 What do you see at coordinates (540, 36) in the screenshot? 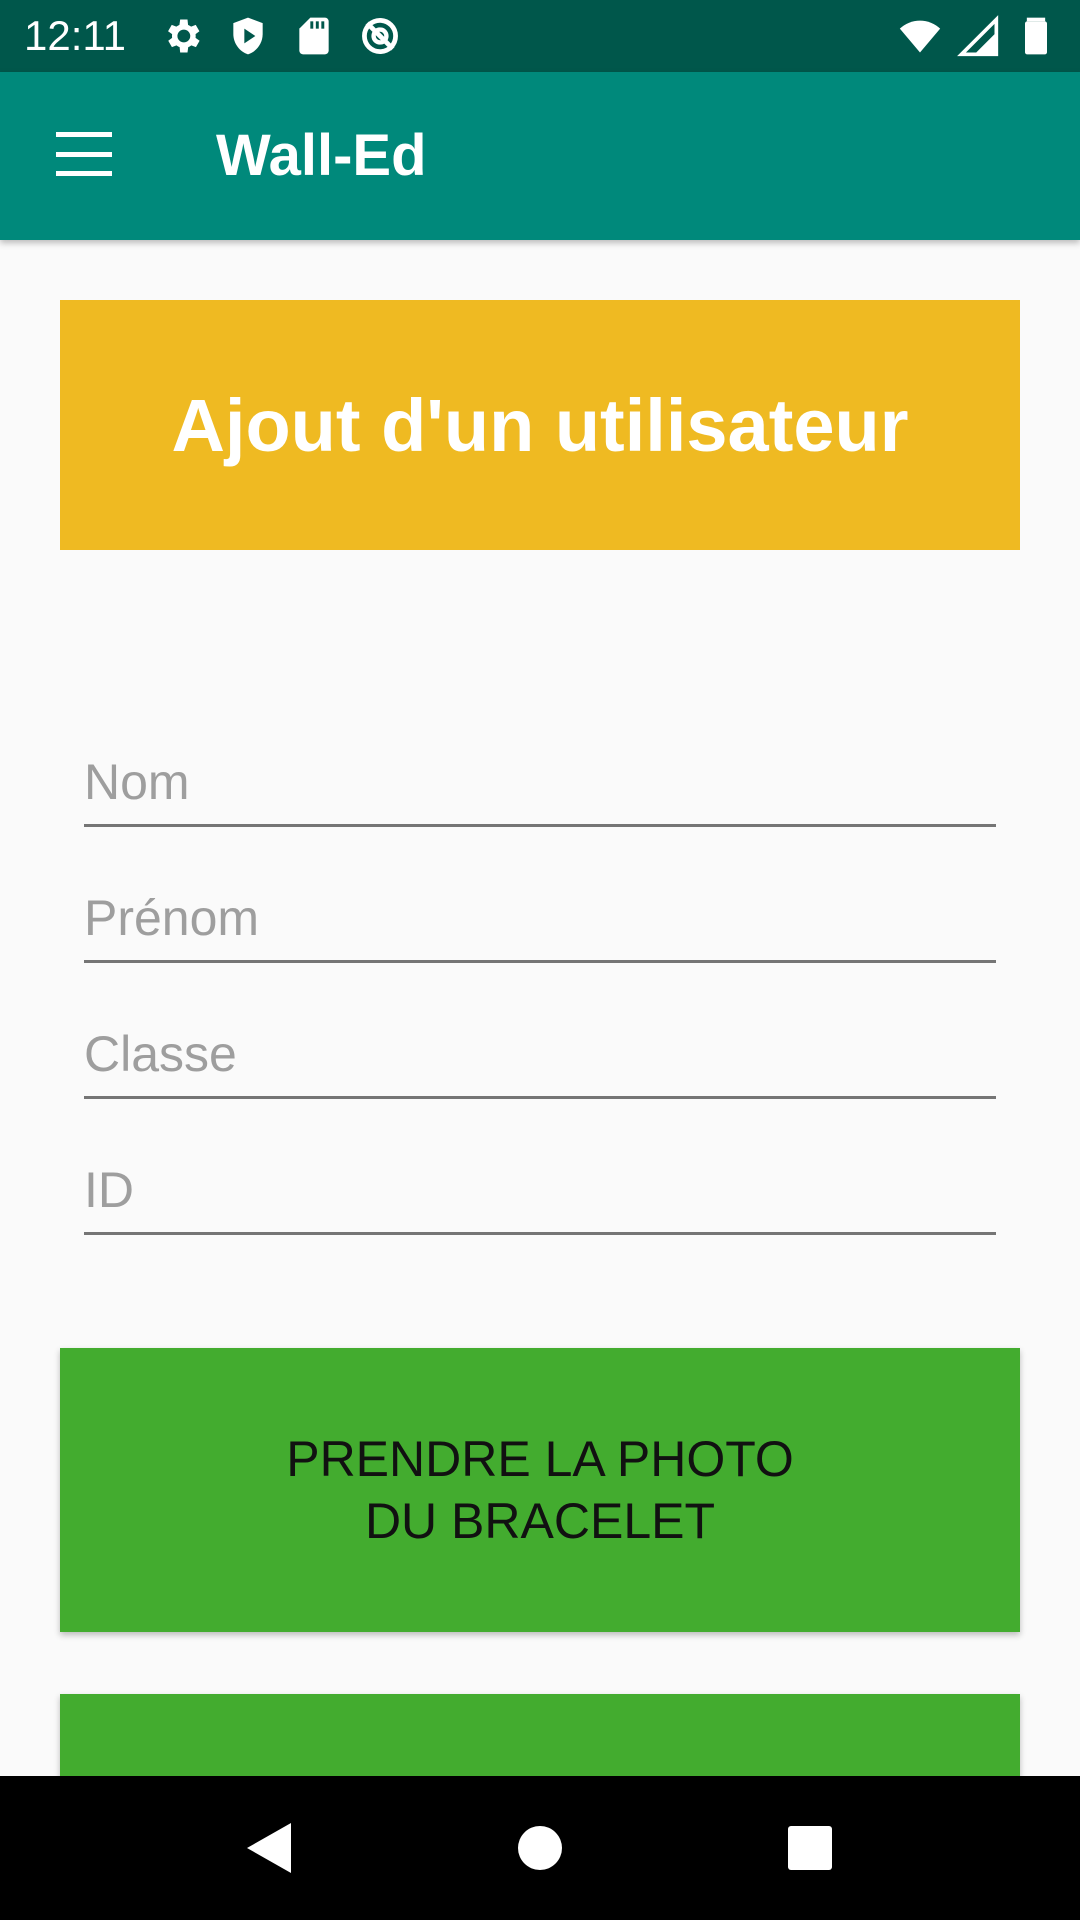
I see `status-bar: 12:11` at bounding box center [540, 36].